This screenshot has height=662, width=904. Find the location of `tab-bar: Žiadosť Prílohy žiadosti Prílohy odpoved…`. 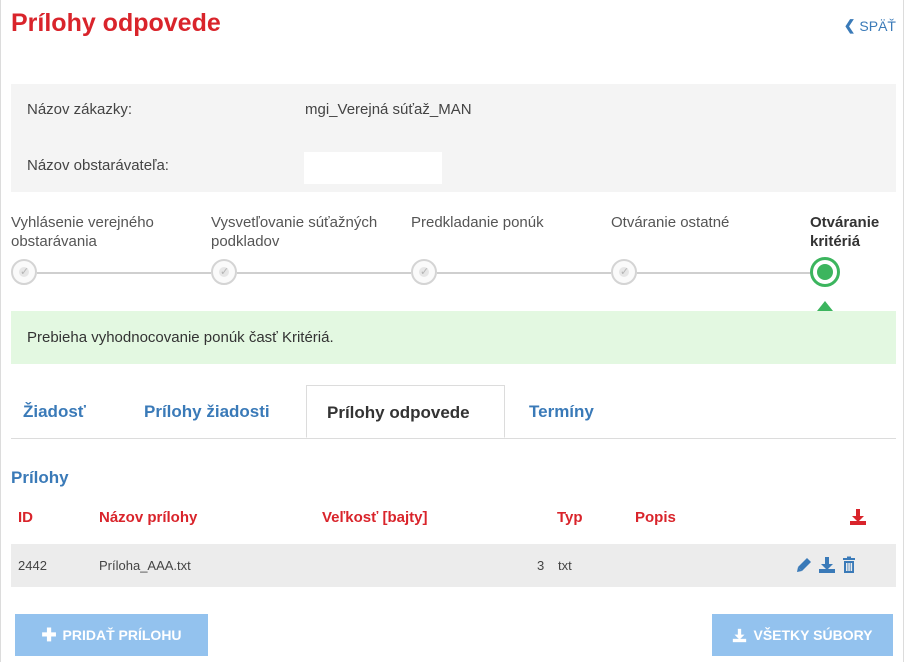

tab-bar: Žiadosť Prílohy žiadosti Prílohy odpoved… is located at coordinates (453, 412).